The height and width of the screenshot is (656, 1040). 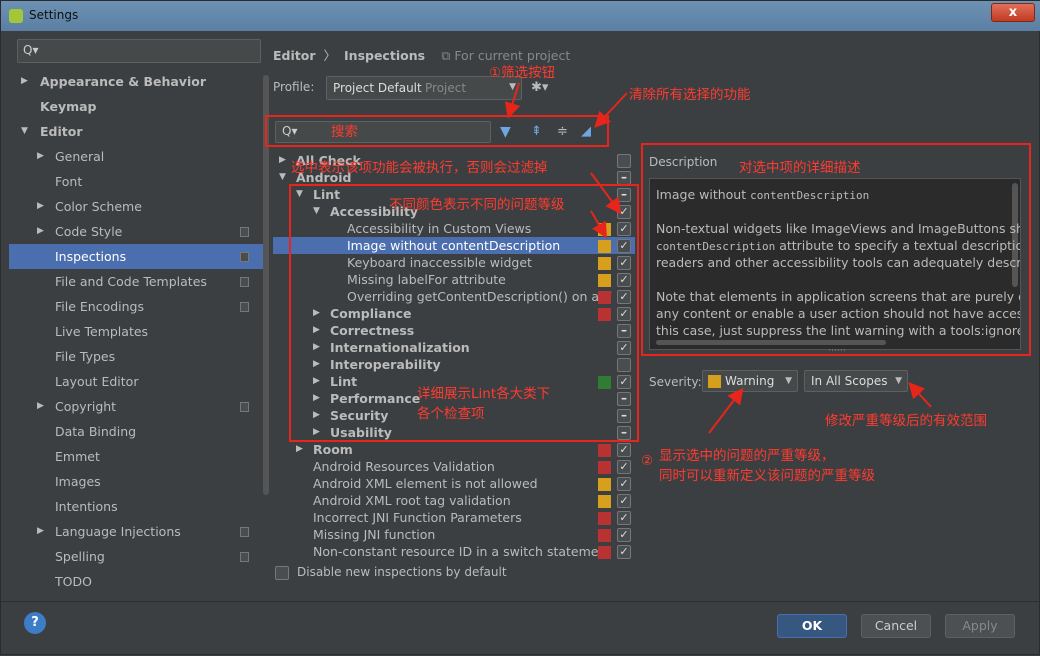 I want to click on sidebar-item-label: General, so click(x=80, y=156).